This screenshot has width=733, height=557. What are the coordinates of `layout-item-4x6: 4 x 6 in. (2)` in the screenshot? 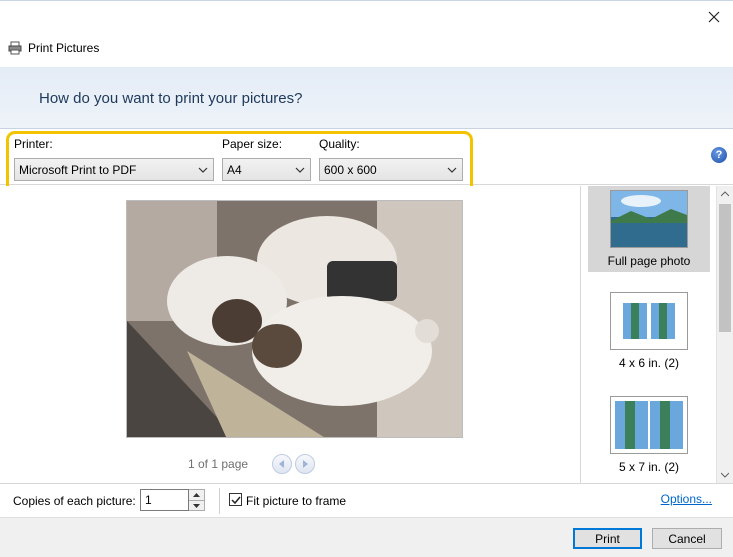 It's located at (649, 335).